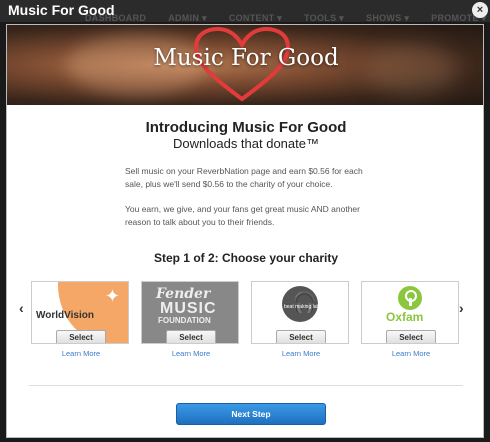  I want to click on nav-content: CONTENT ▾, so click(255, 18).